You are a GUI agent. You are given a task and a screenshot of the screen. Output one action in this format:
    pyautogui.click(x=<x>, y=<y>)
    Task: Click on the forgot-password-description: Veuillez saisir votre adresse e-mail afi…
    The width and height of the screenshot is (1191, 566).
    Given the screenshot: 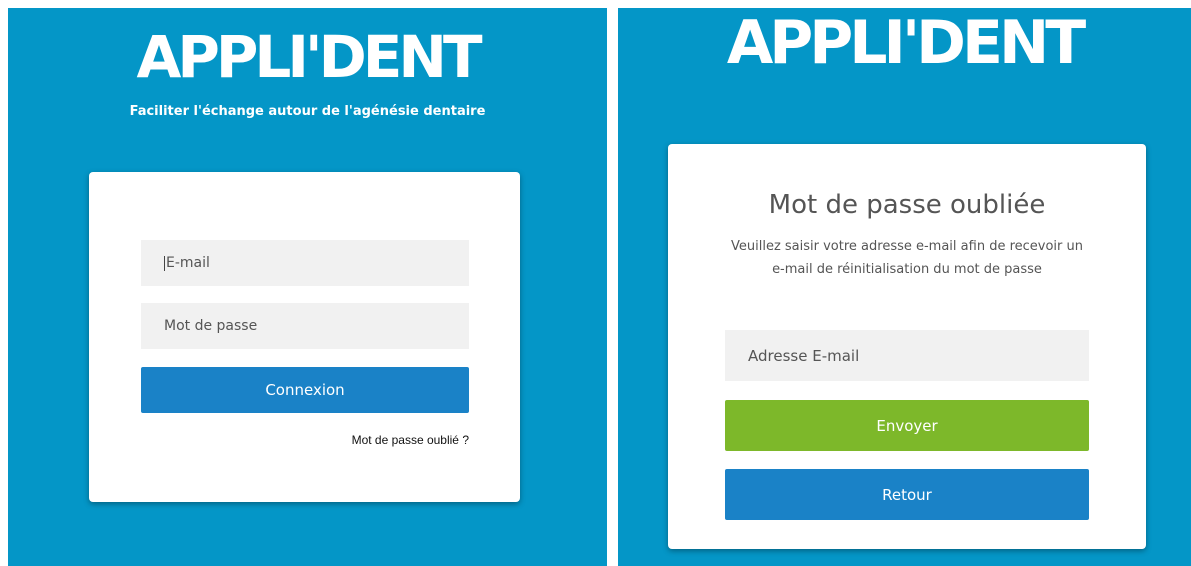 What is the action you would take?
    pyautogui.click(x=906, y=258)
    